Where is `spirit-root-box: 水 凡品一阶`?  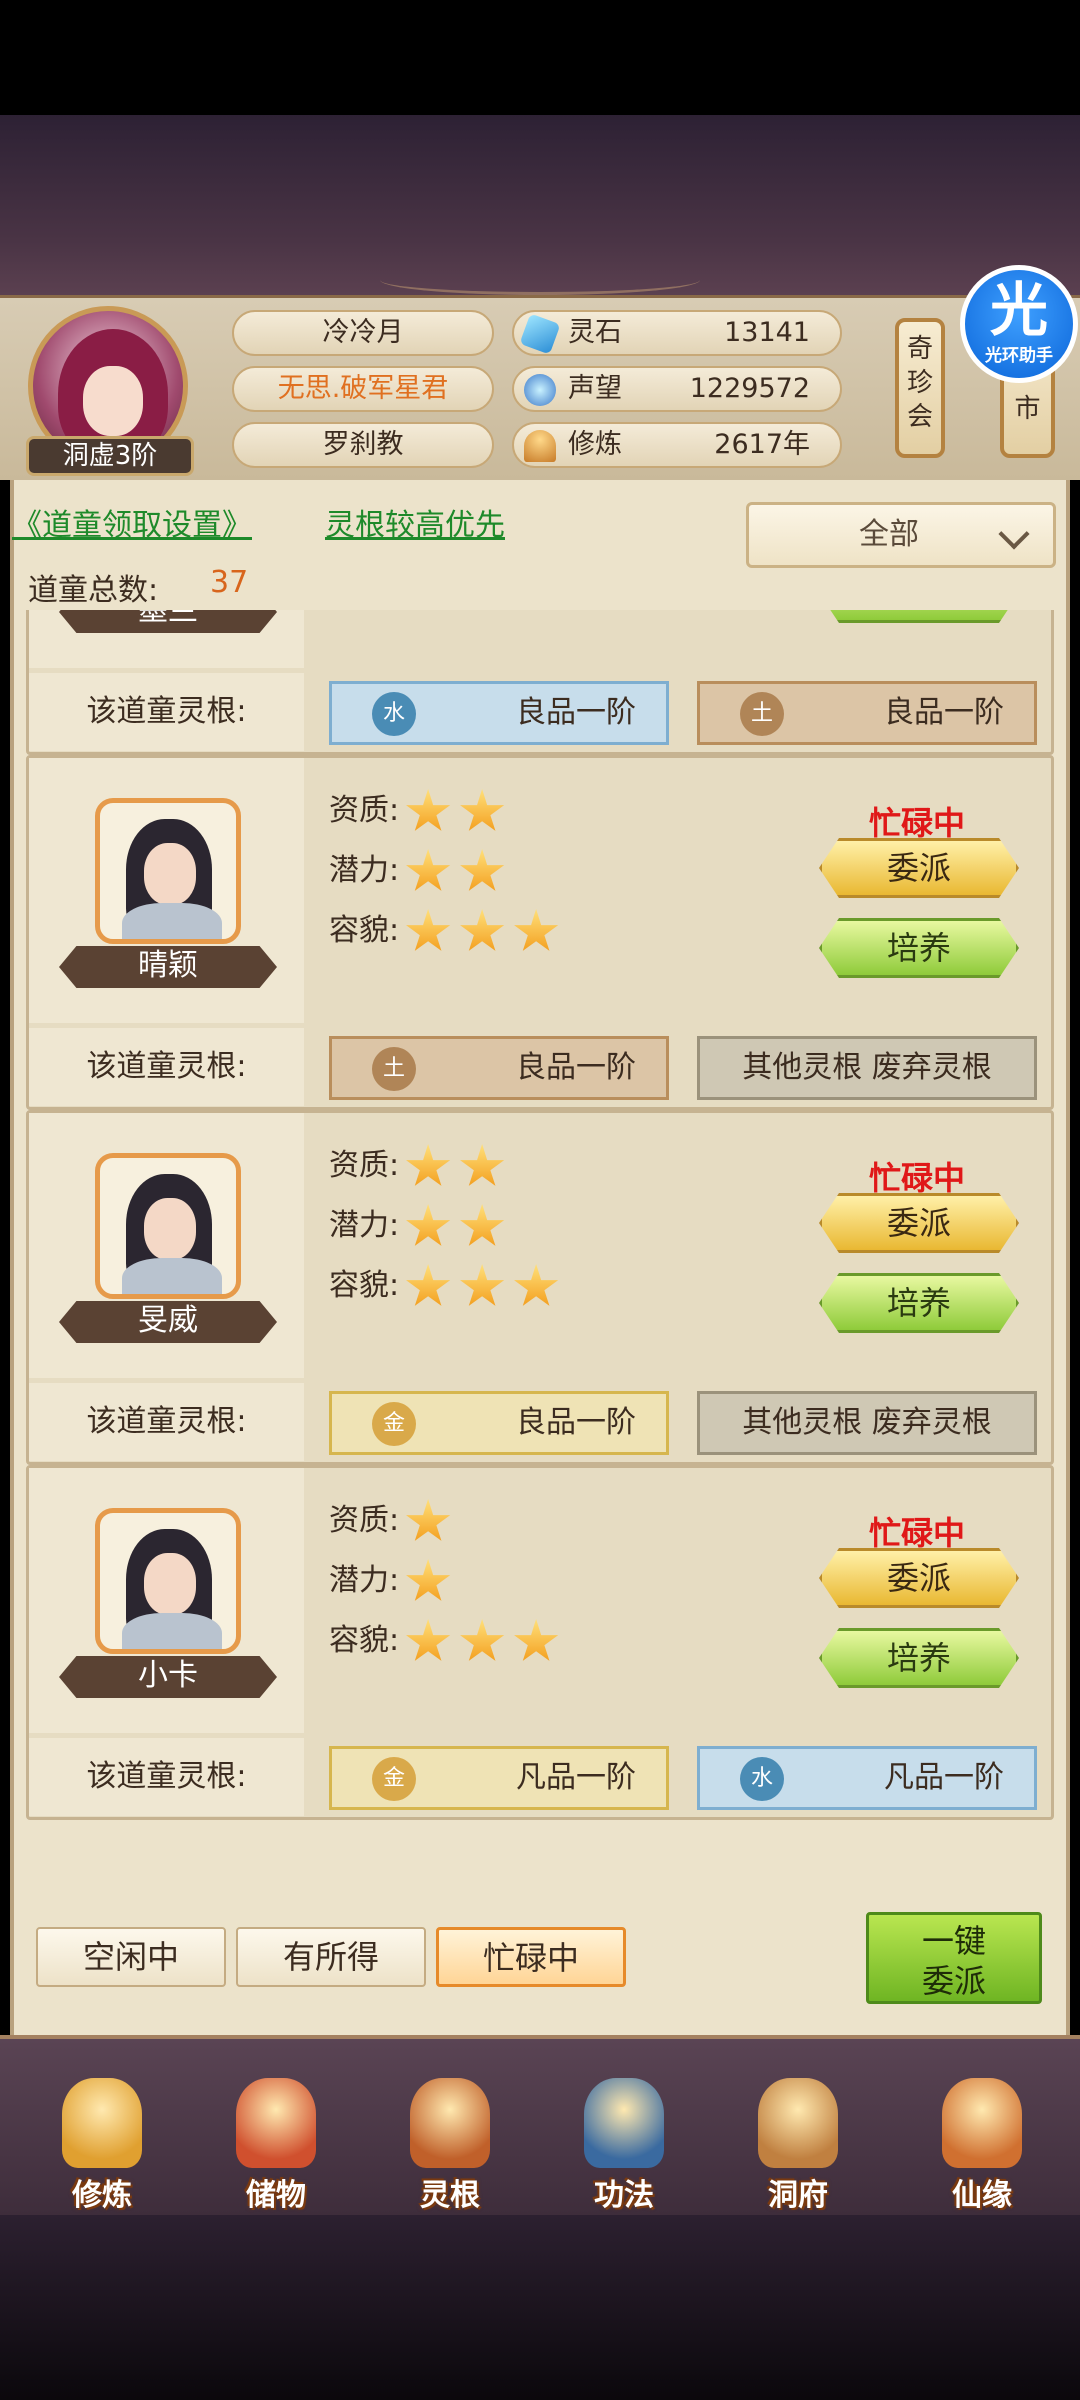 spirit-root-box: 水 凡品一阶 is located at coordinates (867, 1778).